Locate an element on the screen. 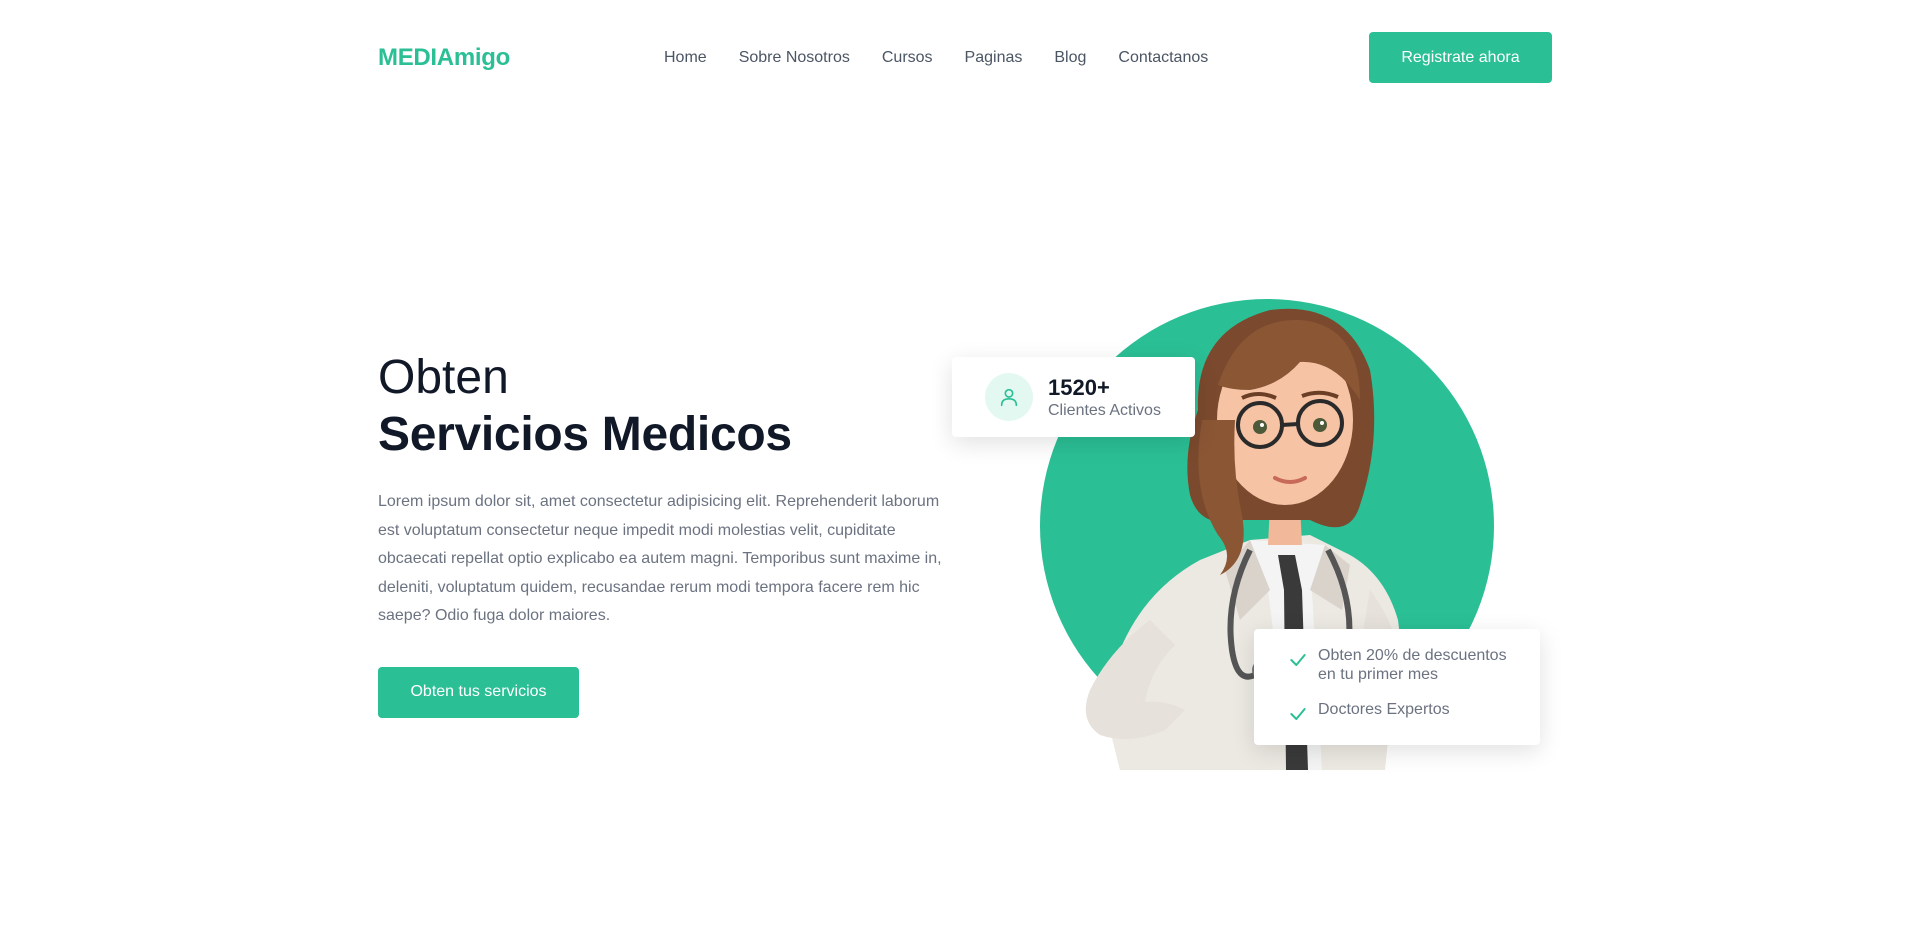 Image resolution: width=1920 pixels, height=931 pixels. nav-link-home: Home is located at coordinates (685, 58).